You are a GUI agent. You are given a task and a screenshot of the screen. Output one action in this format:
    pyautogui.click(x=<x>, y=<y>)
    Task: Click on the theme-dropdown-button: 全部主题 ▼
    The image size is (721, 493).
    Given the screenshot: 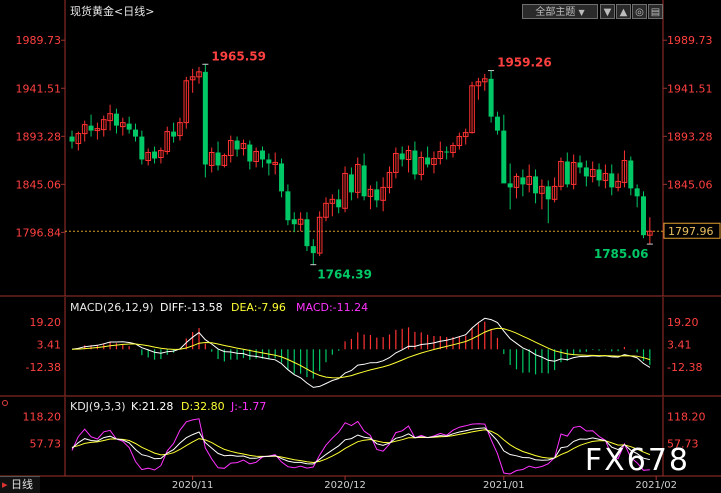 What is the action you would take?
    pyautogui.click(x=560, y=11)
    